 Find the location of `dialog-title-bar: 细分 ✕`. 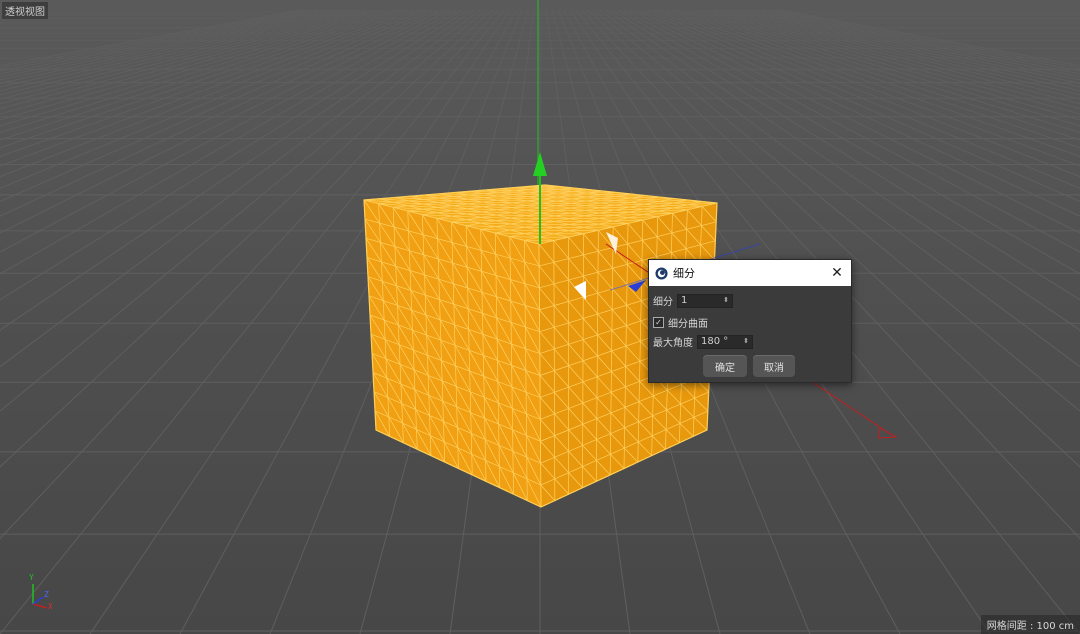

dialog-title-bar: 细分 ✕ is located at coordinates (750, 273).